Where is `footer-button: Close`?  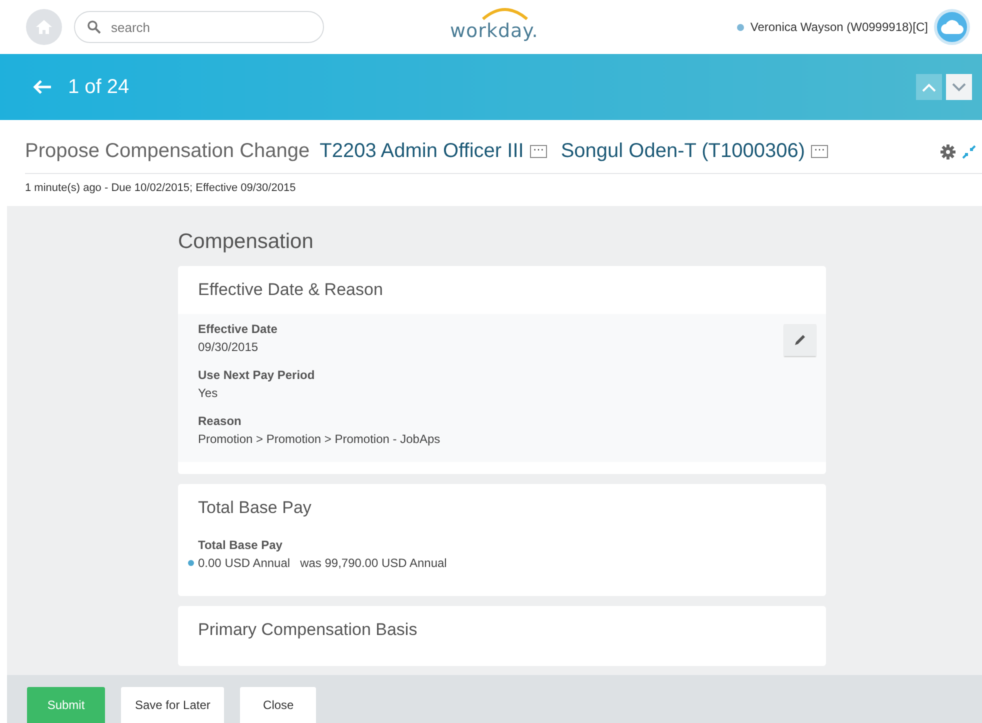
footer-button: Close is located at coordinates (278, 705).